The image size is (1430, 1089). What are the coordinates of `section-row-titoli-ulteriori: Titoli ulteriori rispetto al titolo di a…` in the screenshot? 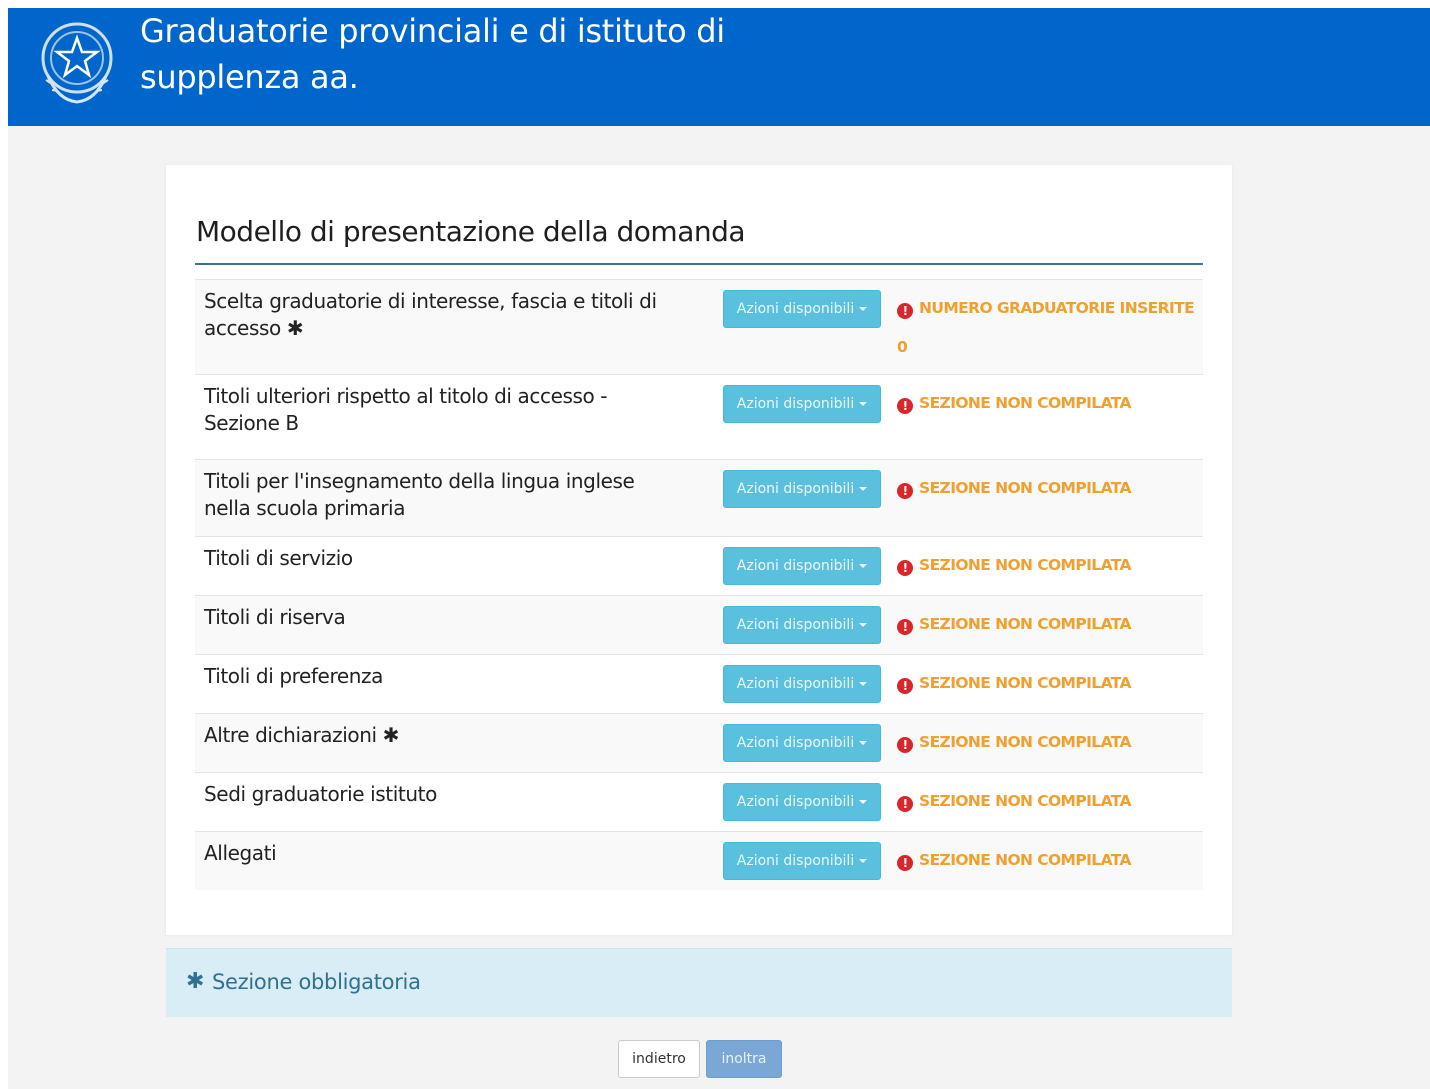 It's located at (699, 416).